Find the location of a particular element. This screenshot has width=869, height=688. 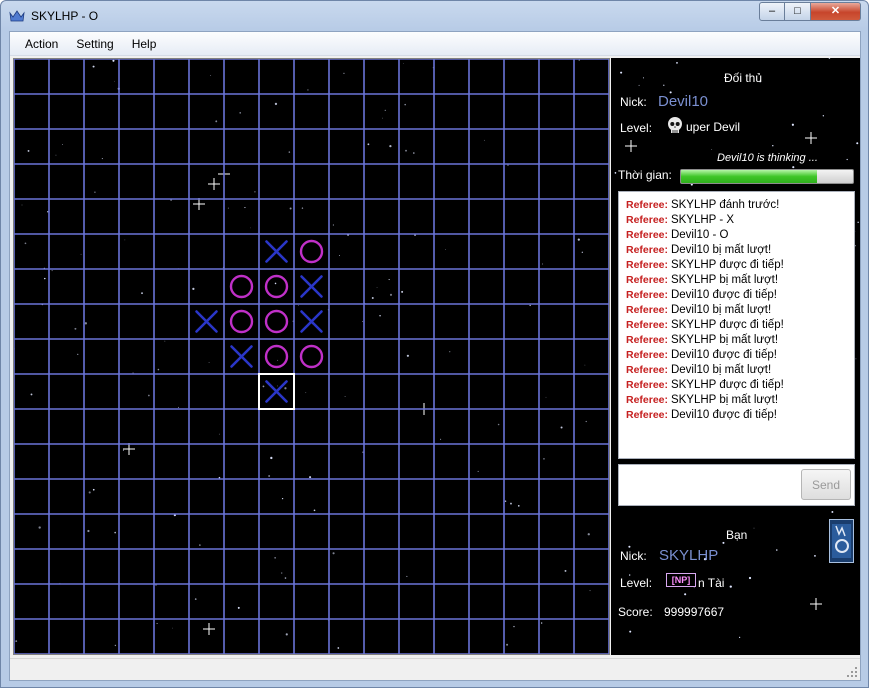

status-bar is located at coordinates (435, 669).